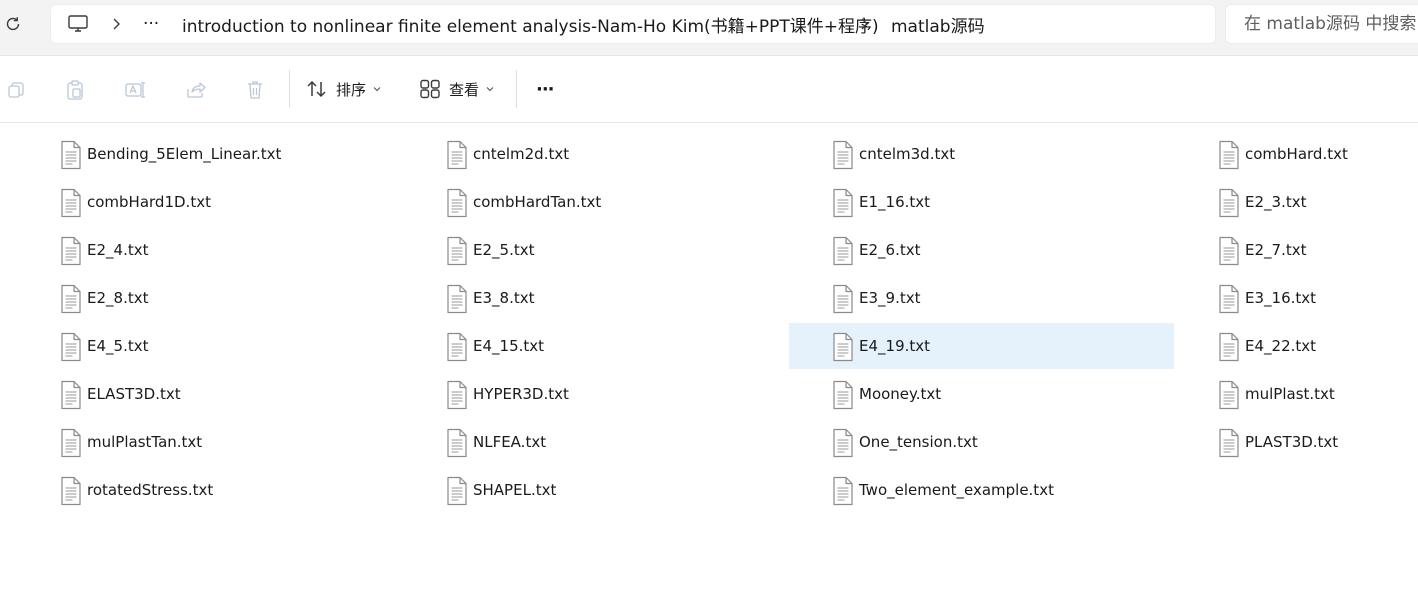 The image size is (1418, 597). Describe the element at coordinates (509, 346) in the screenshot. I see `file-name: E4_15.txt` at that location.